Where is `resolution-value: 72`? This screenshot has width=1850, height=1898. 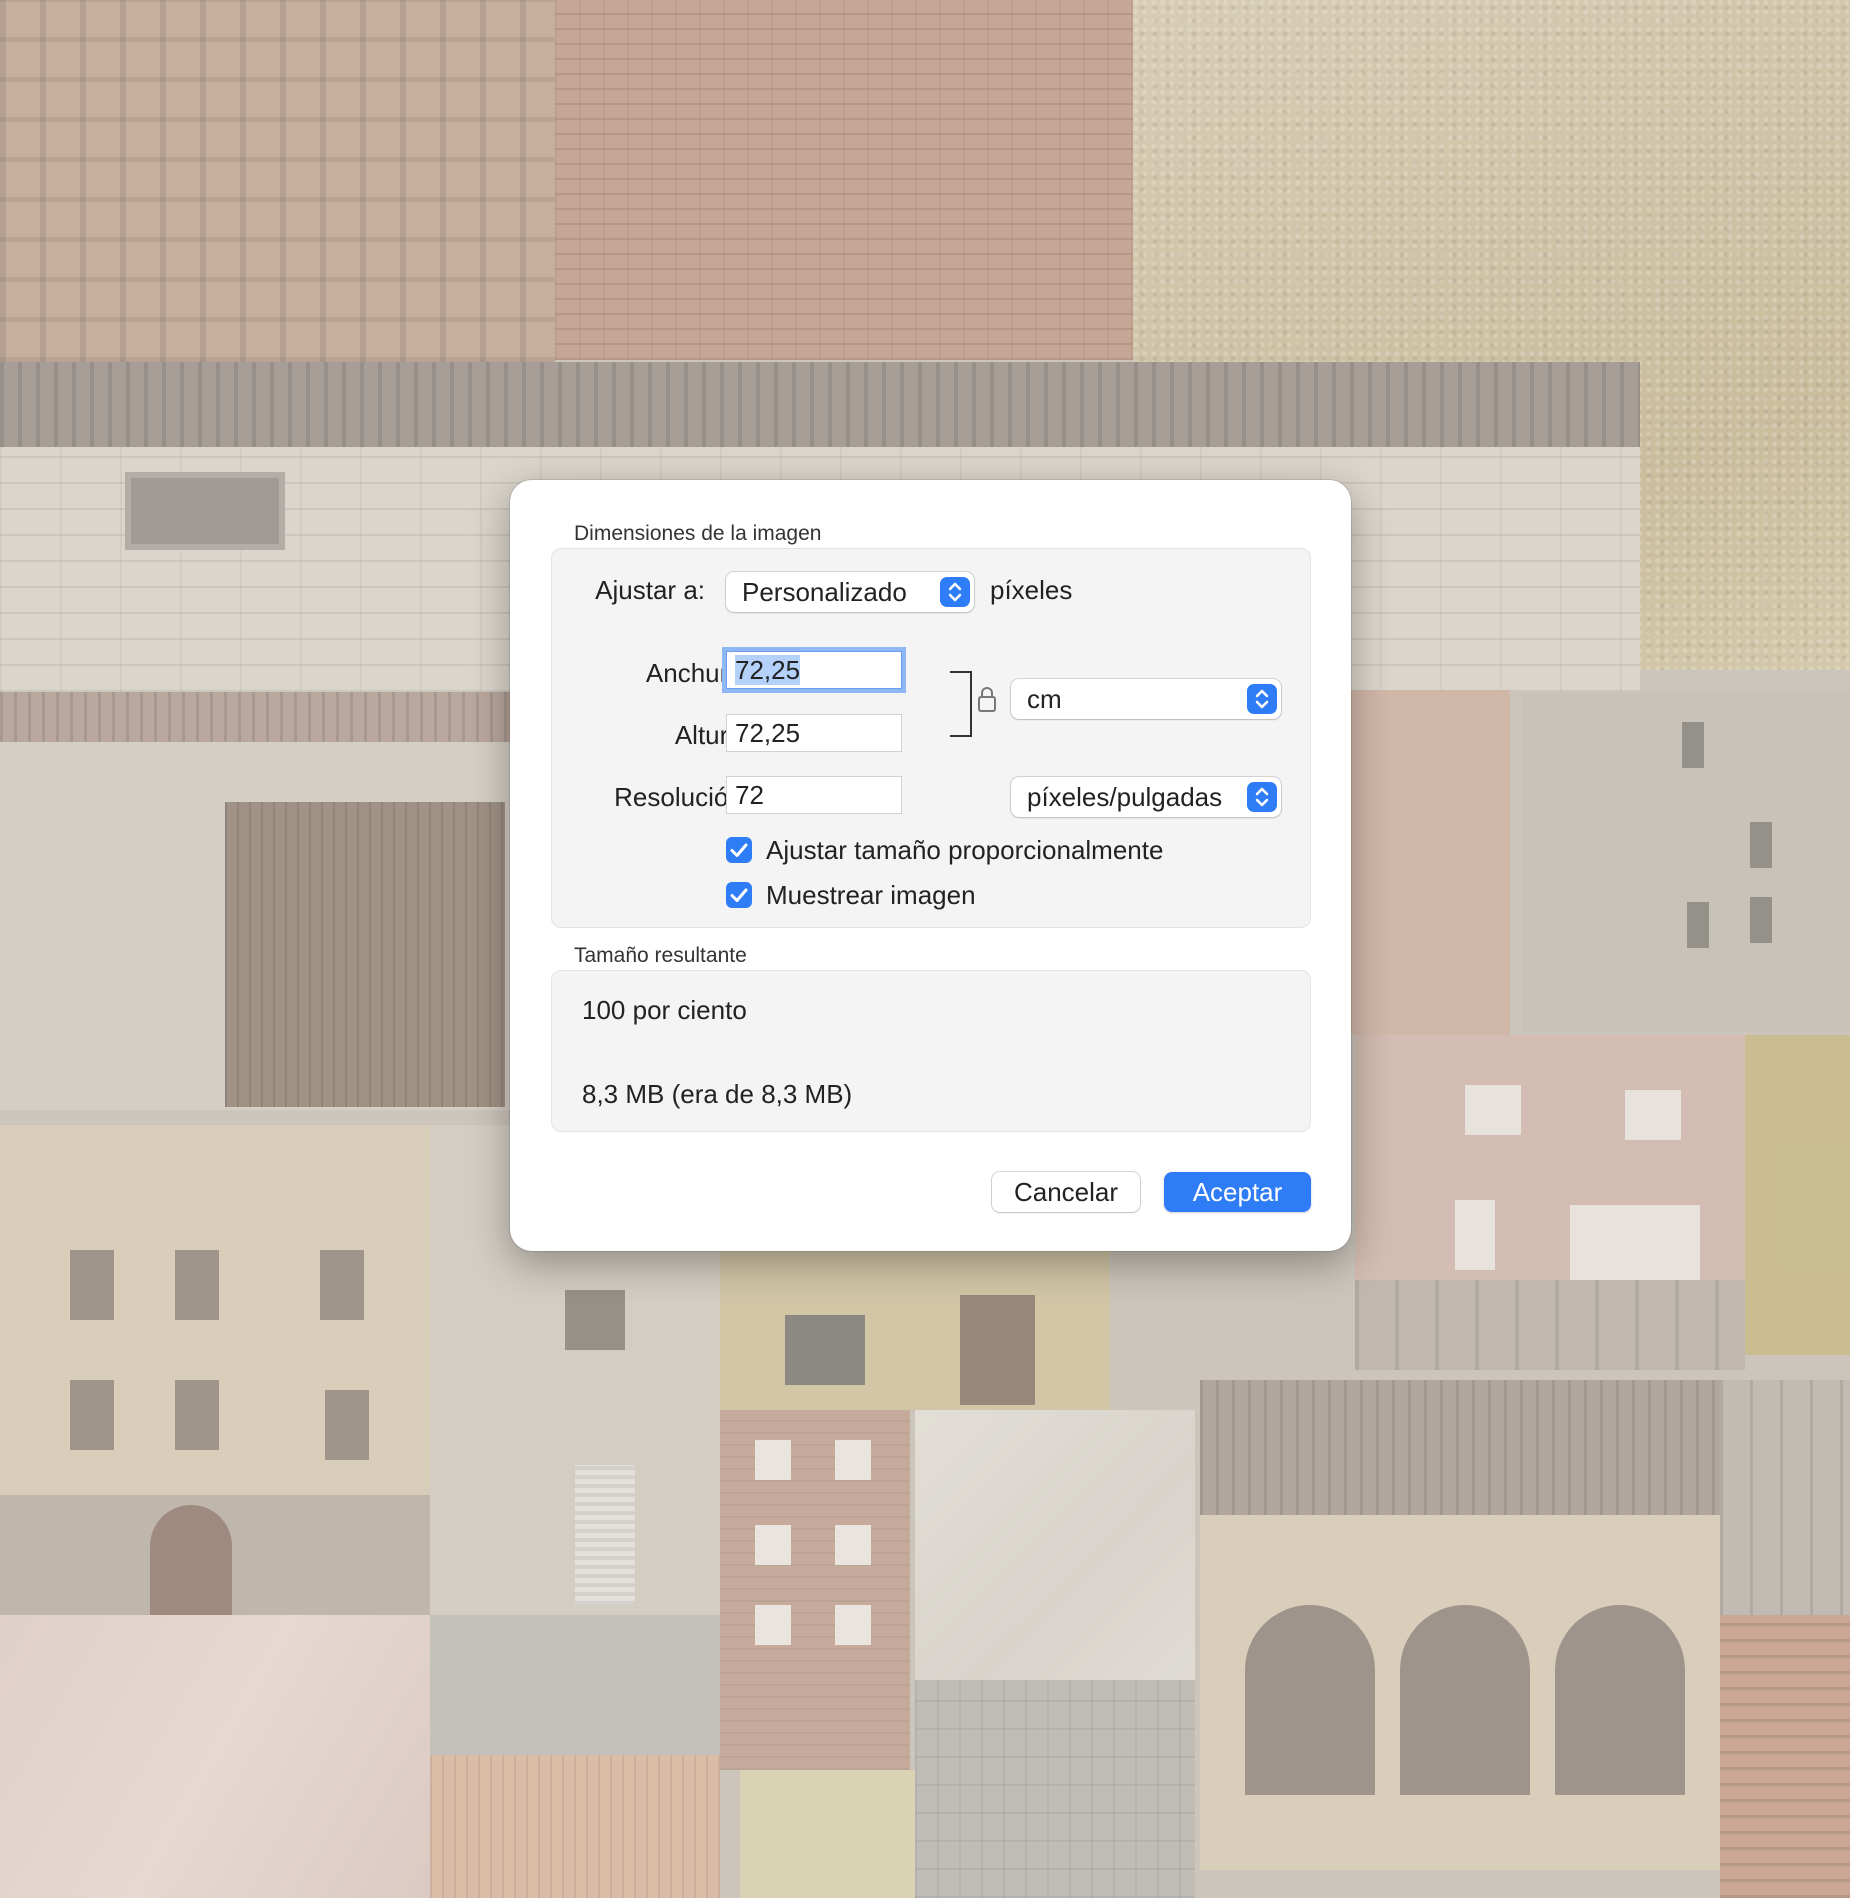
resolution-value: 72 is located at coordinates (749, 795).